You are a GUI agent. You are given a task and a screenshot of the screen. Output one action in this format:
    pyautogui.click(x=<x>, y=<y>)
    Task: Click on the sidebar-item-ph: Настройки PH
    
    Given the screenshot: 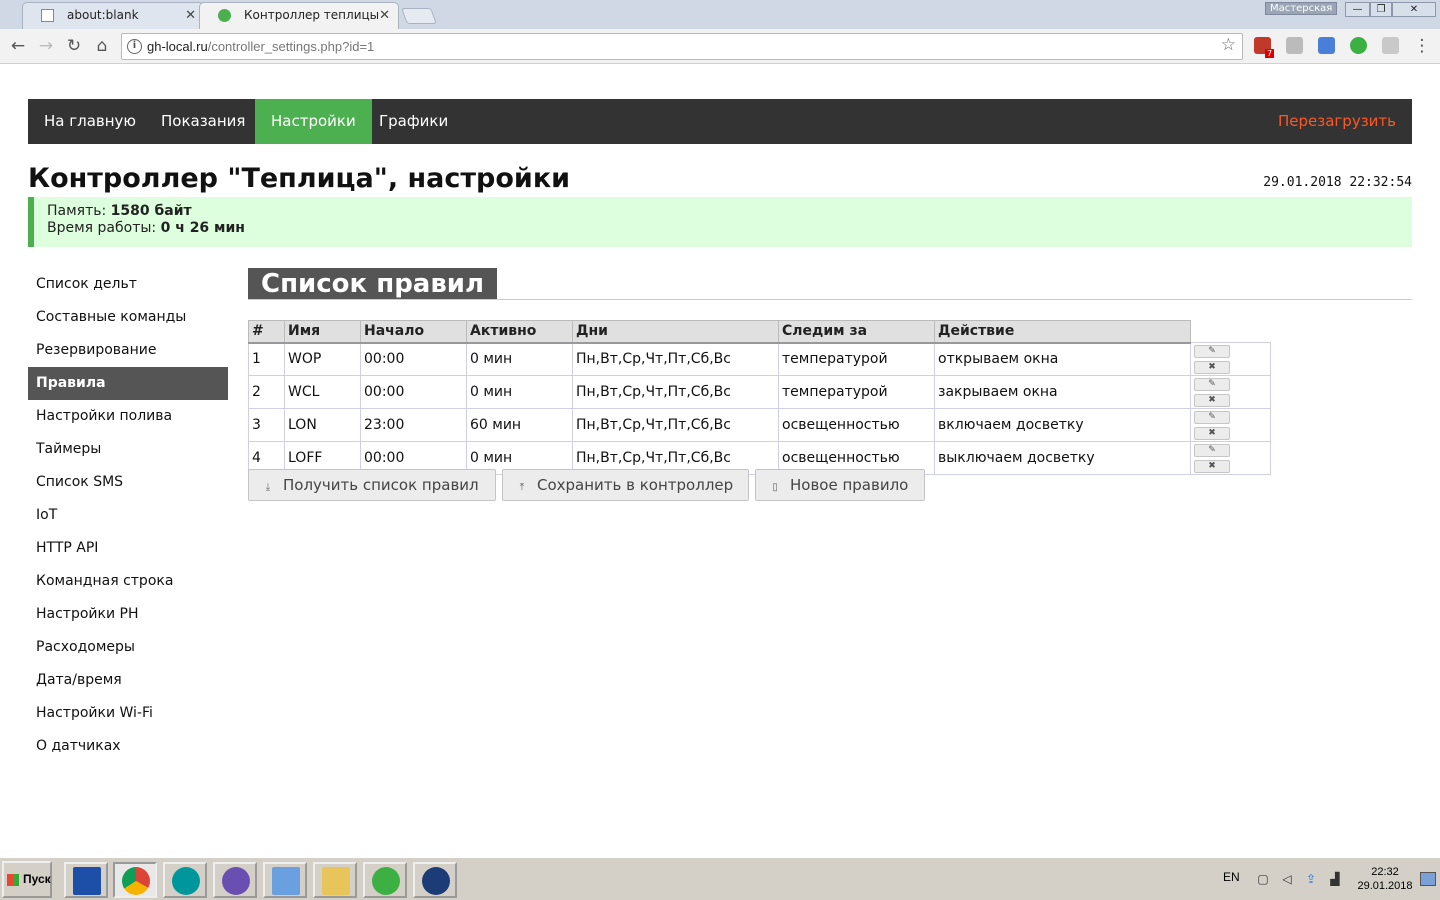 What is the action you would take?
    pyautogui.click(x=128, y=614)
    